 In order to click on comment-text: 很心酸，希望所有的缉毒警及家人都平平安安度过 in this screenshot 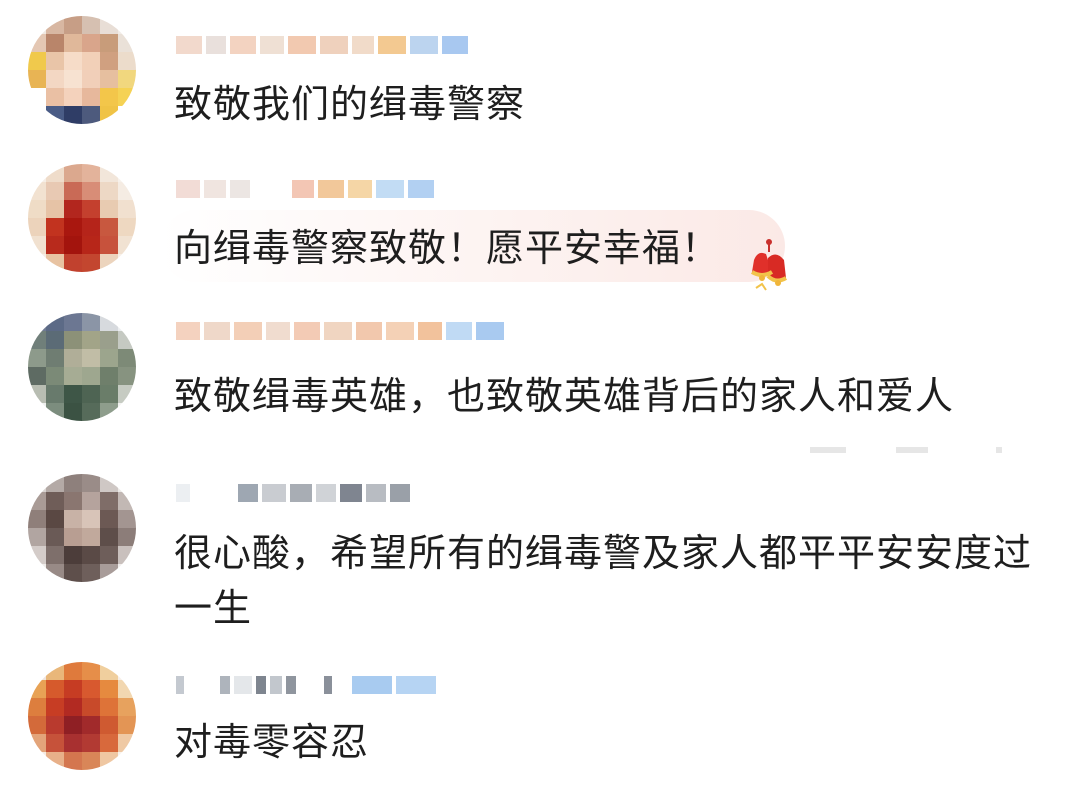, I will do `click(603, 553)`.